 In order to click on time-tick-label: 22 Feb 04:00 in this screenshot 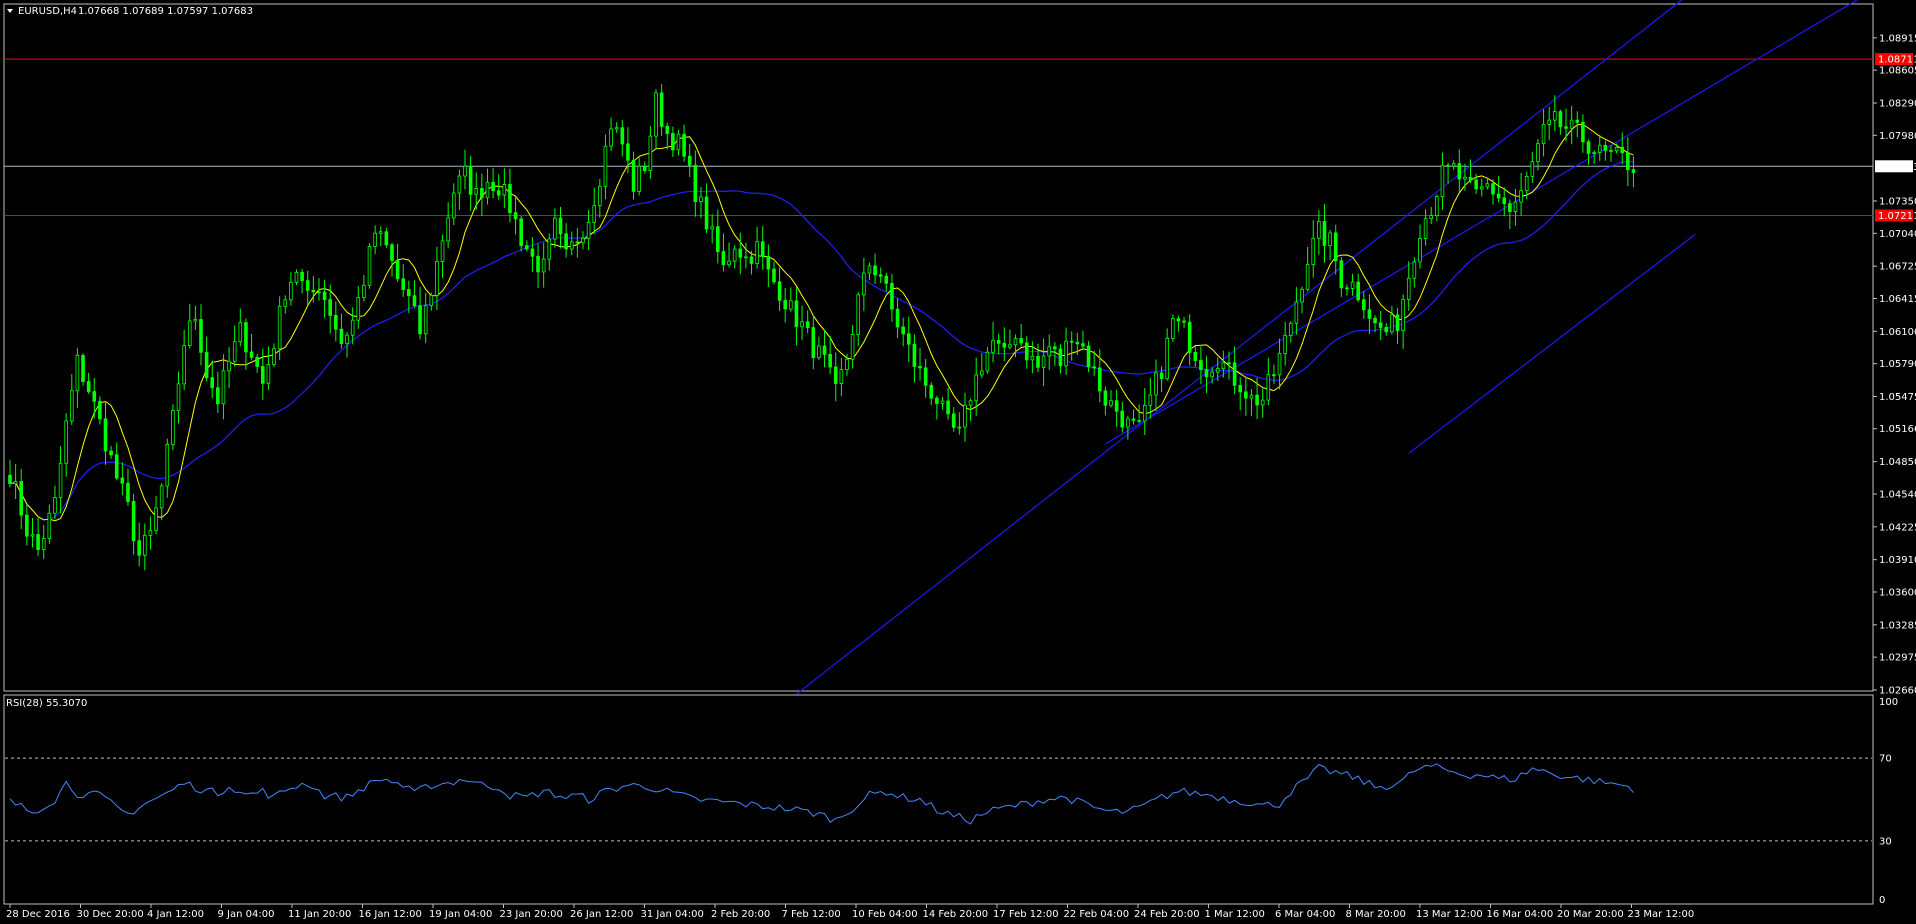, I will do `click(1096, 914)`.